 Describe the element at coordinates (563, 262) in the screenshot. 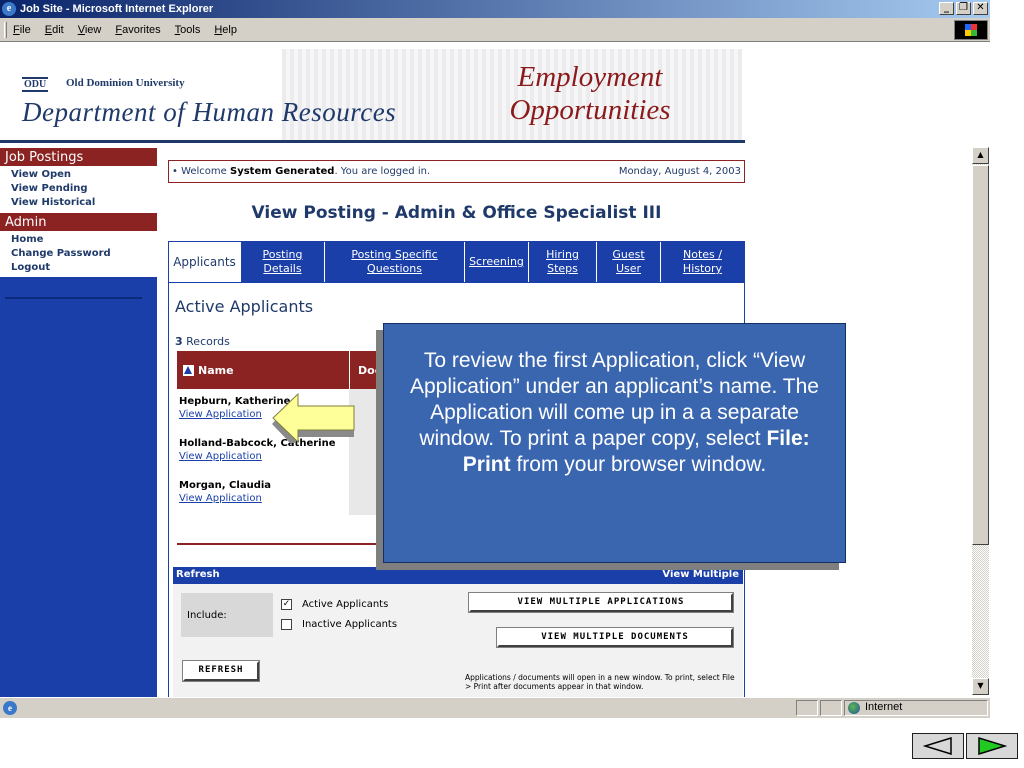

I see `tab-hiring-steps: Hiring Steps` at that location.